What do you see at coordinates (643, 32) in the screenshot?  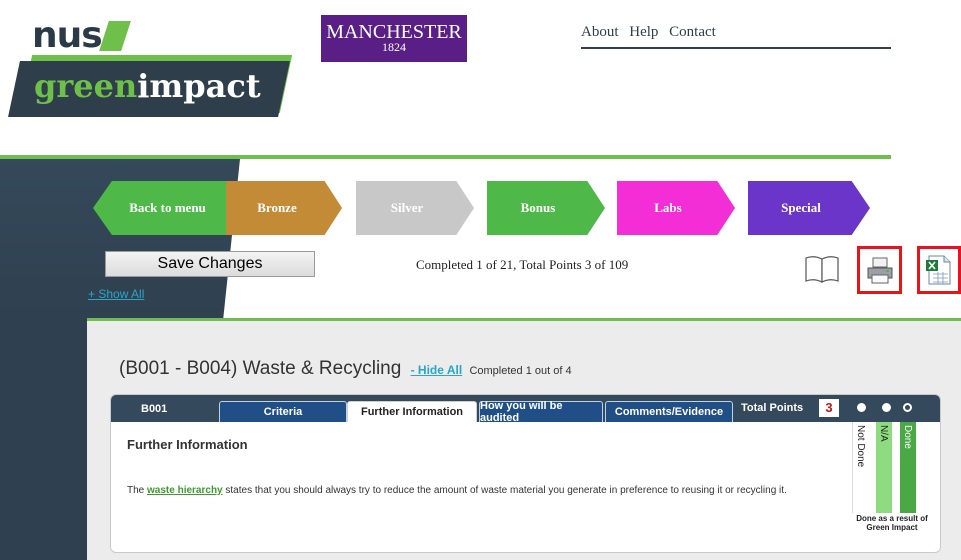 I see `nav-help-link: Help` at bounding box center [643, 32].